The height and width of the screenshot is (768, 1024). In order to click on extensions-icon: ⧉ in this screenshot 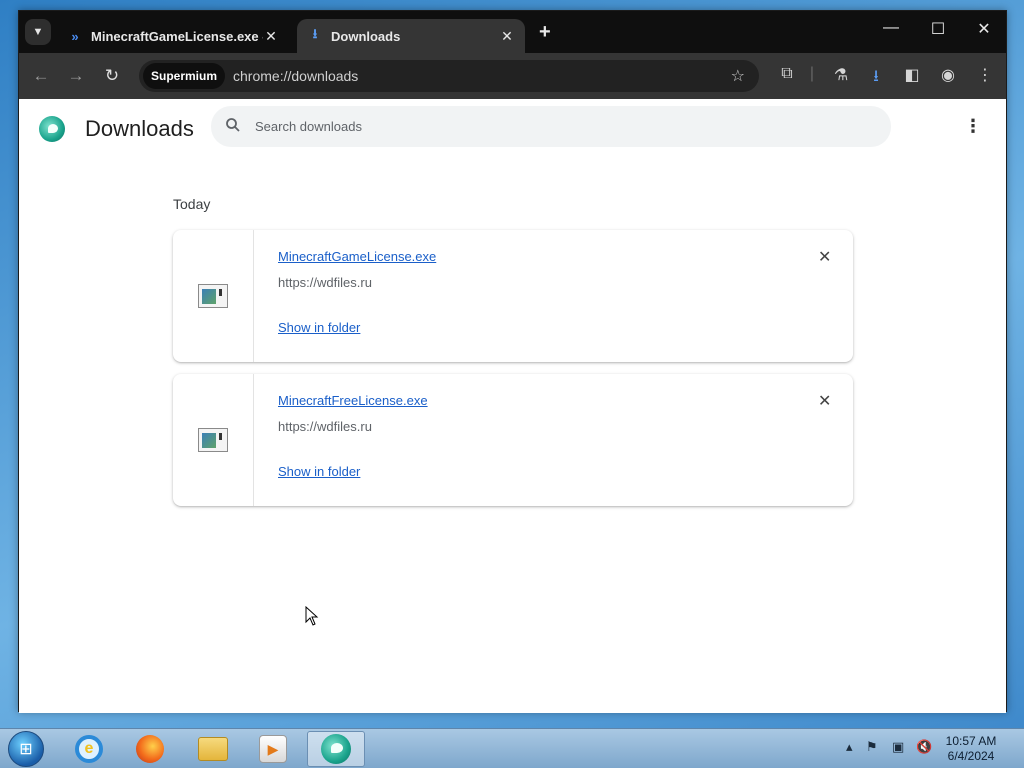, I will do `click(787, 74)`.